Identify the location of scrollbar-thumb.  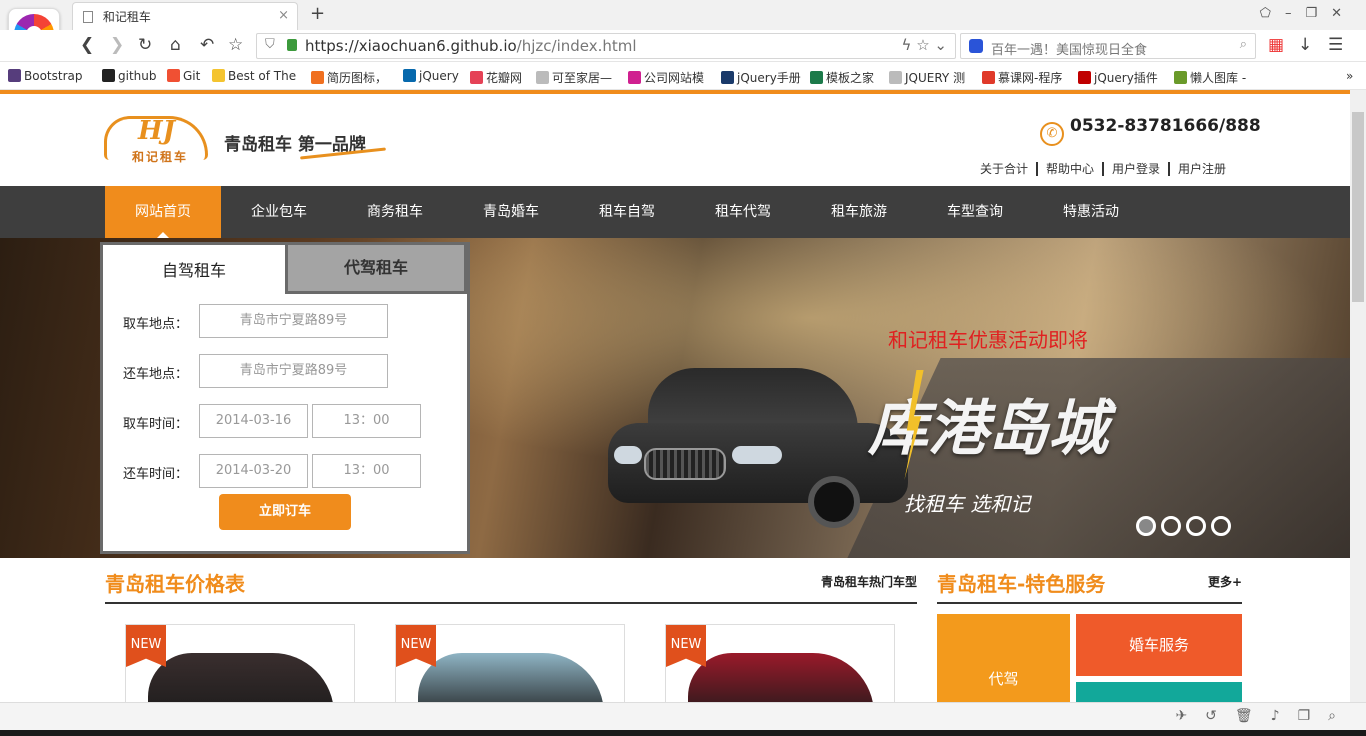
(1358, 207).